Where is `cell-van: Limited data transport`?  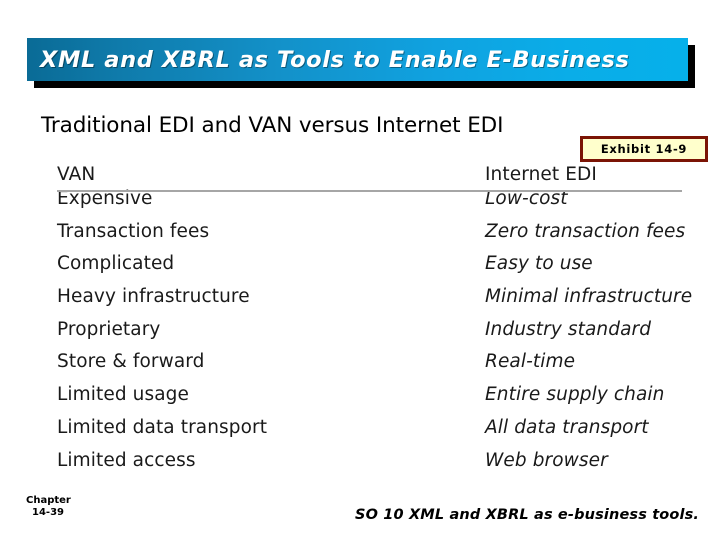 cell-van: Limited data transport is located at coordinates (162, 427).